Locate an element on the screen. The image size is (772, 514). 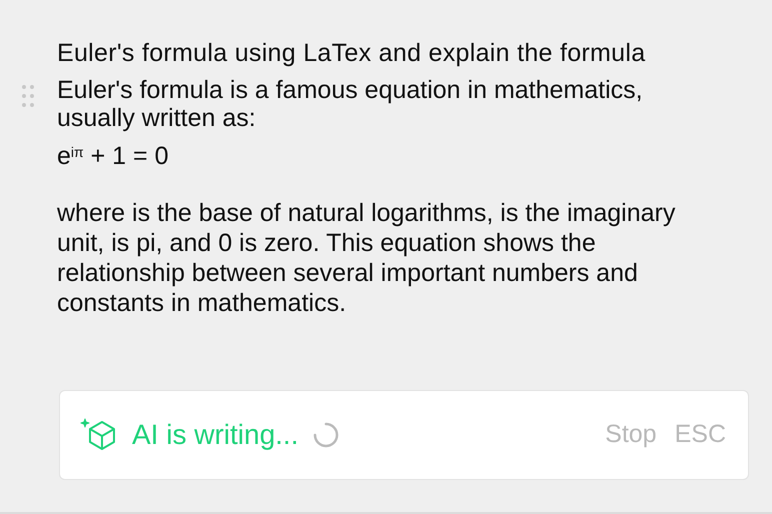
formula-text: e$^{iπ}$ + 1 = 0 is located at coordinates (113, 156).